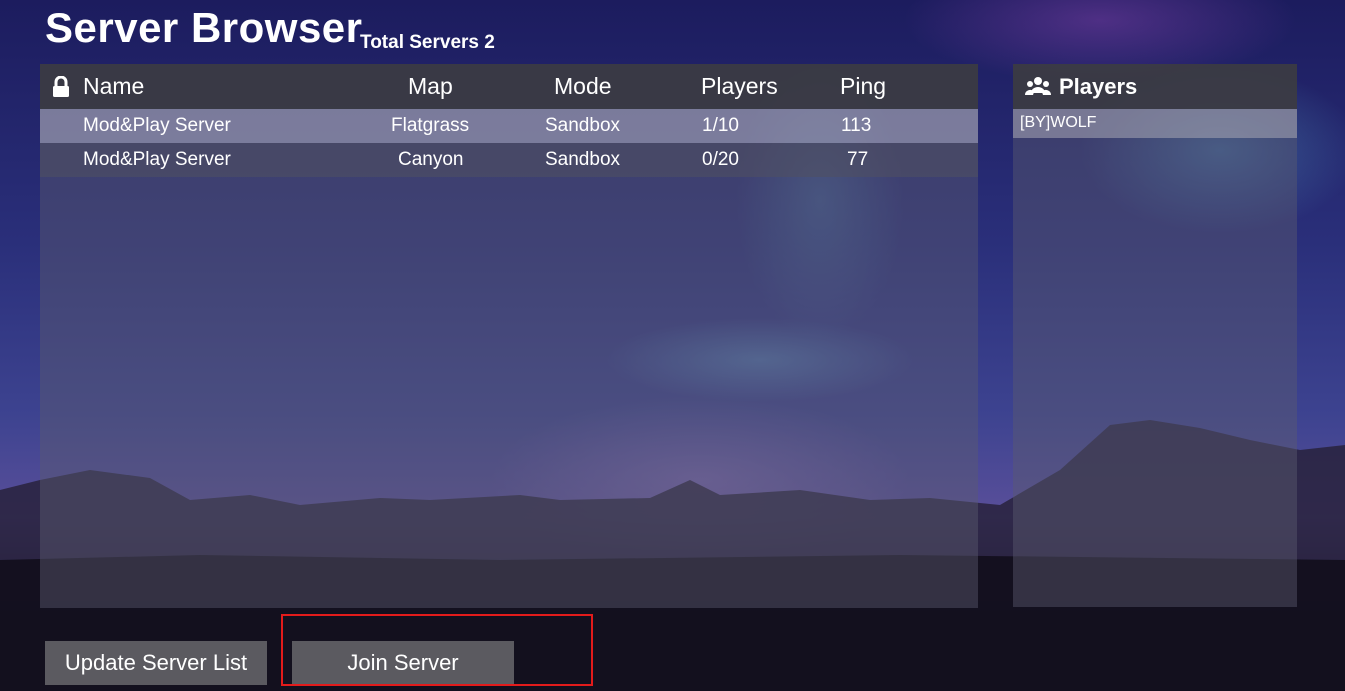 This screenshot has height=691, width=1345. What do you see at coordinates (583, 86) in the screenshot?
I see `column-header-mode: Mode` at bounding box center [583, 86].